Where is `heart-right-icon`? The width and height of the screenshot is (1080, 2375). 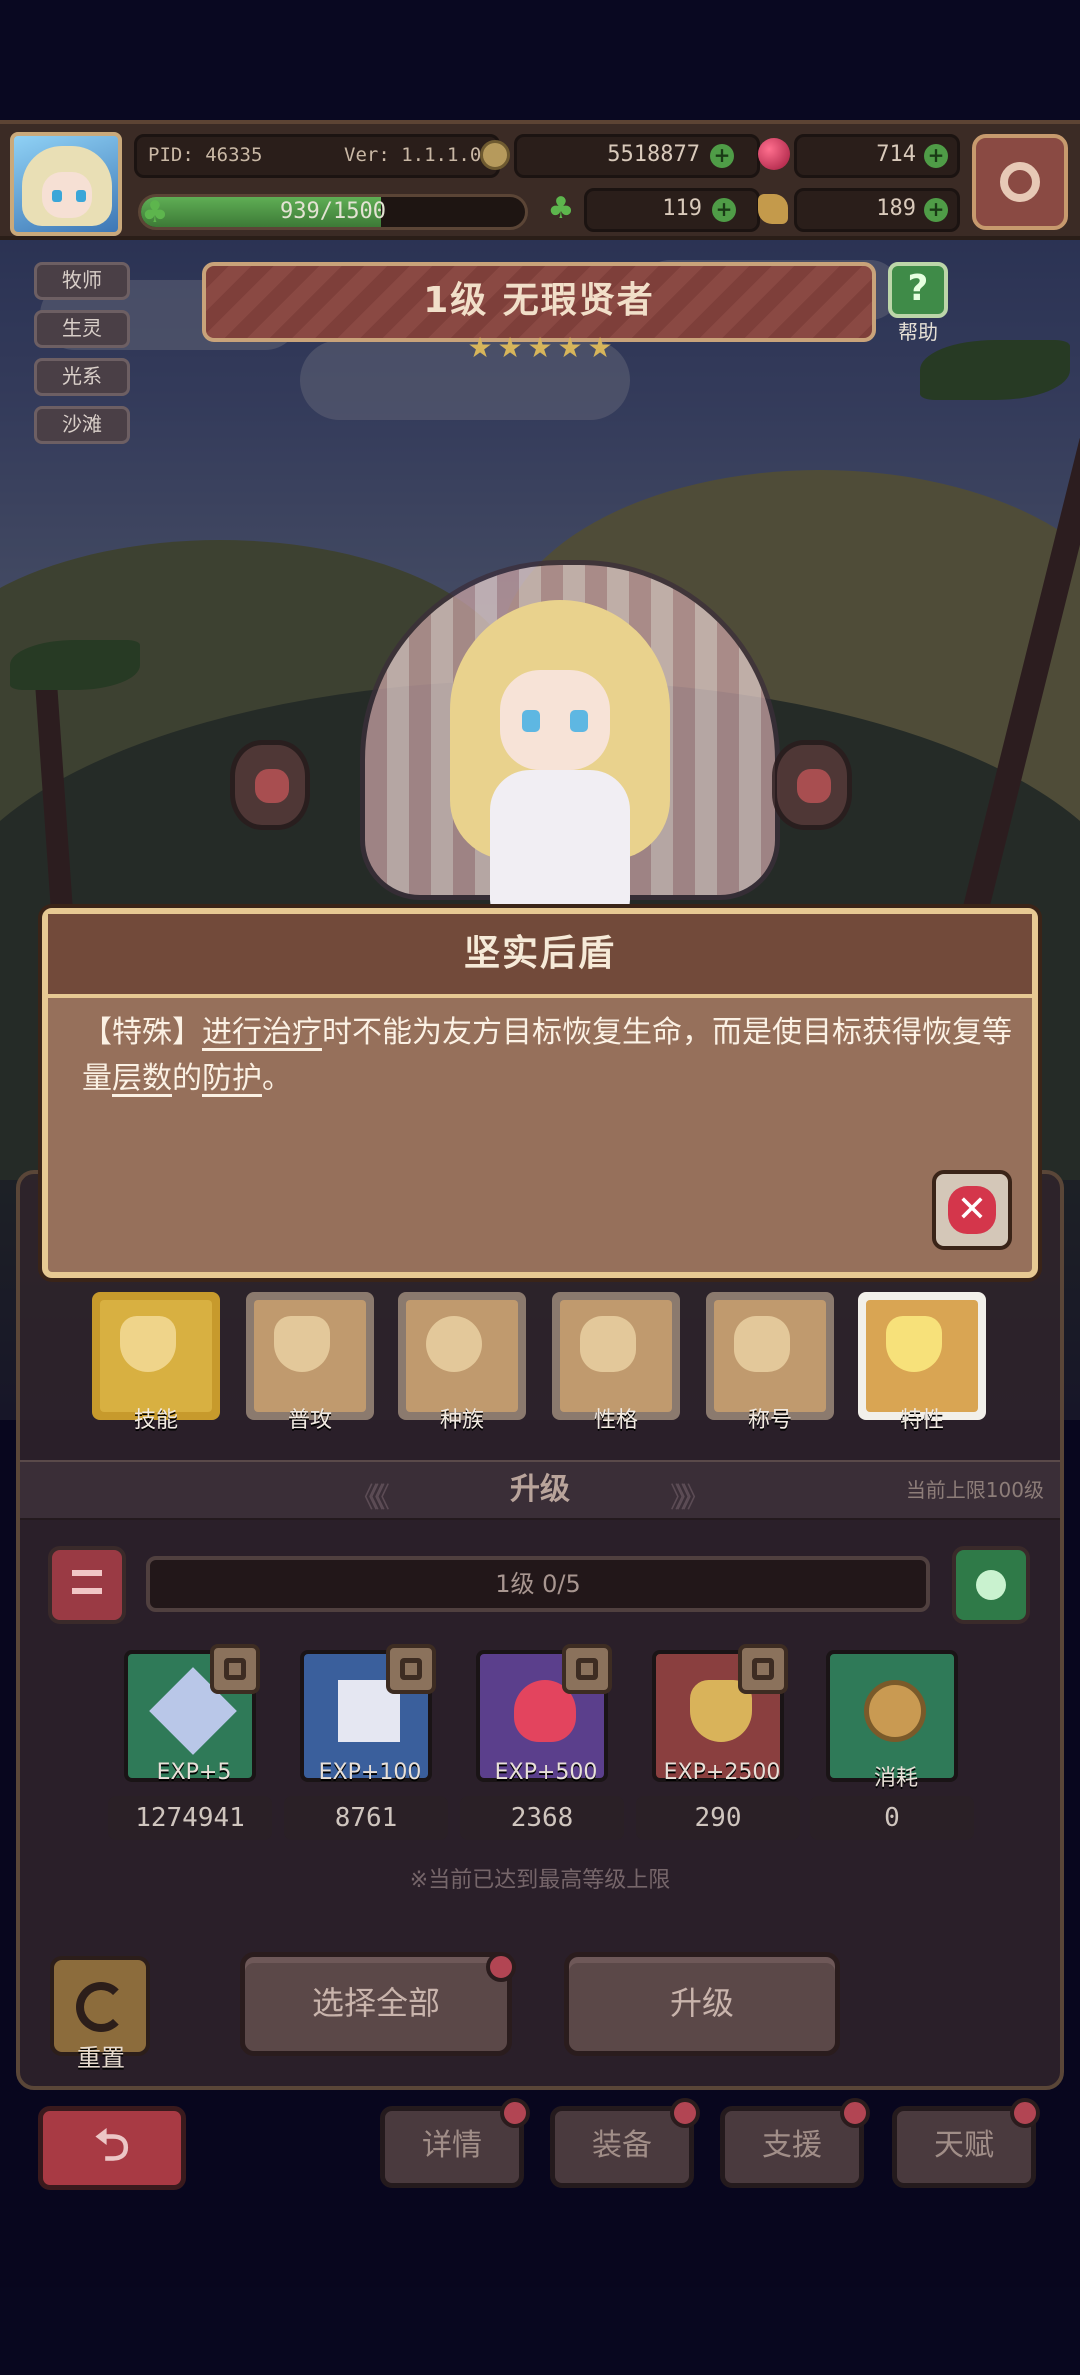
heart-right-icon is located at coordinates (814, 786).